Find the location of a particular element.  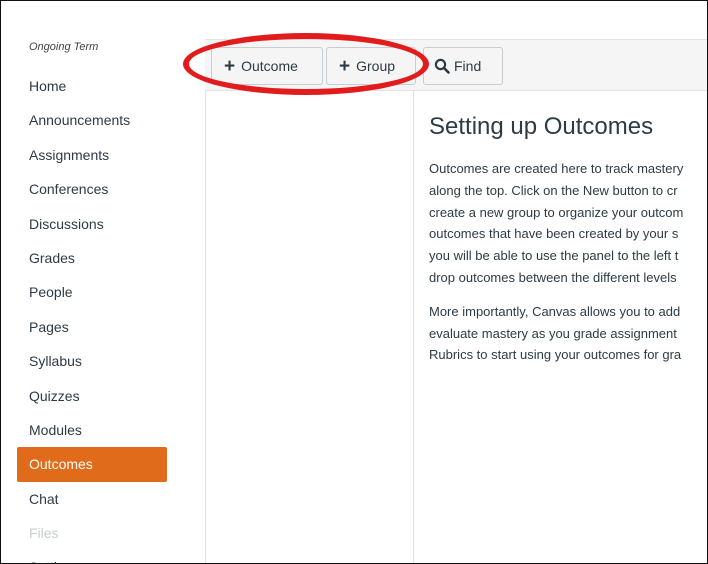

add-group-label: Group is located at coordinates (376, 66).